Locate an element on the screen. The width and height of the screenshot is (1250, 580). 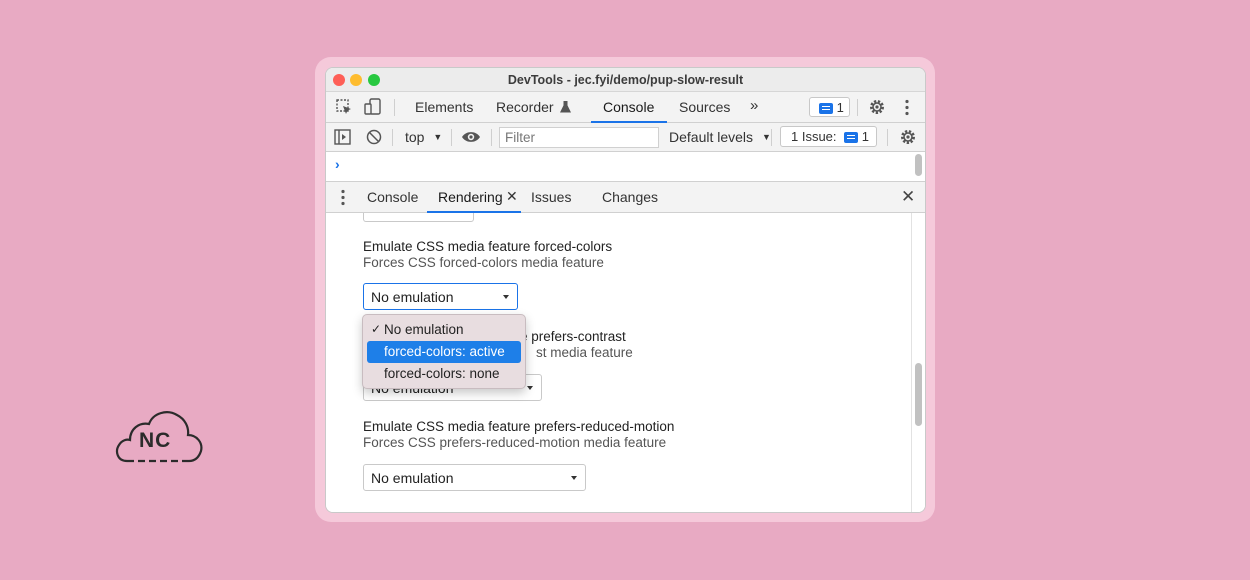
menu-option-label: forced-colors: active is located at coordinates (444, 351).